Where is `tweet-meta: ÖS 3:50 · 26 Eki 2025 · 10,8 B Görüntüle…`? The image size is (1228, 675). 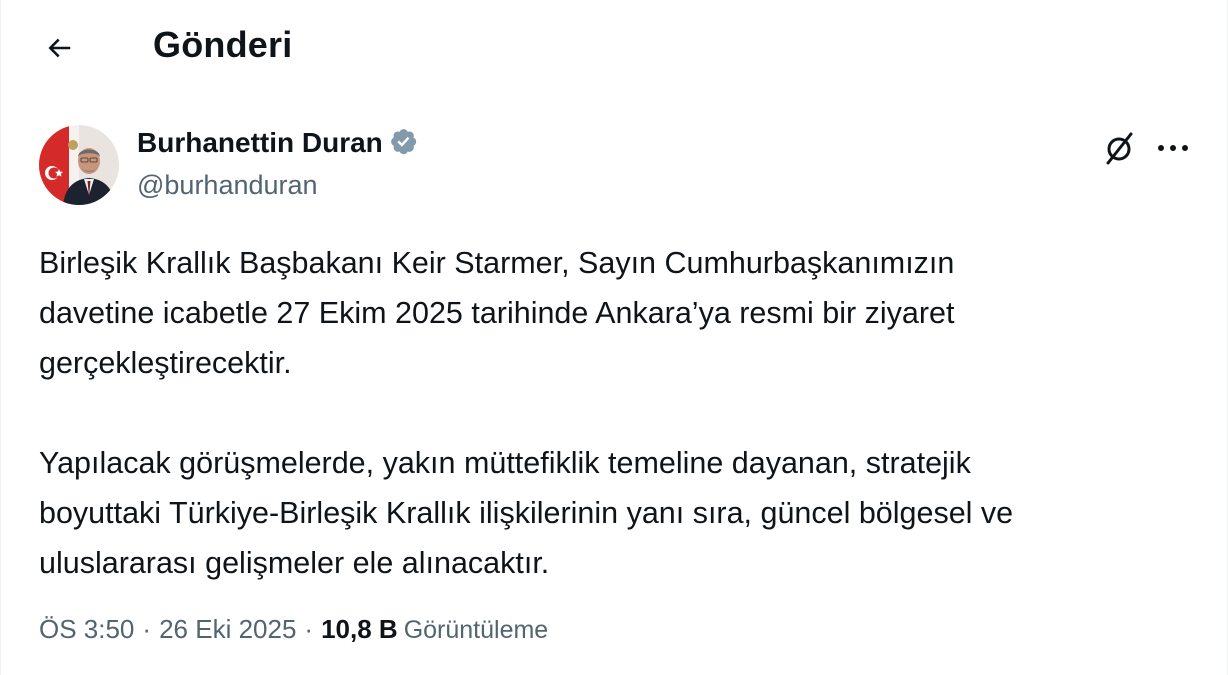 tweet-meta: ÖS 3:50 · 26 Eki 2025 · 10,8 B Görüntüle… is located at coordinates (293, 629).